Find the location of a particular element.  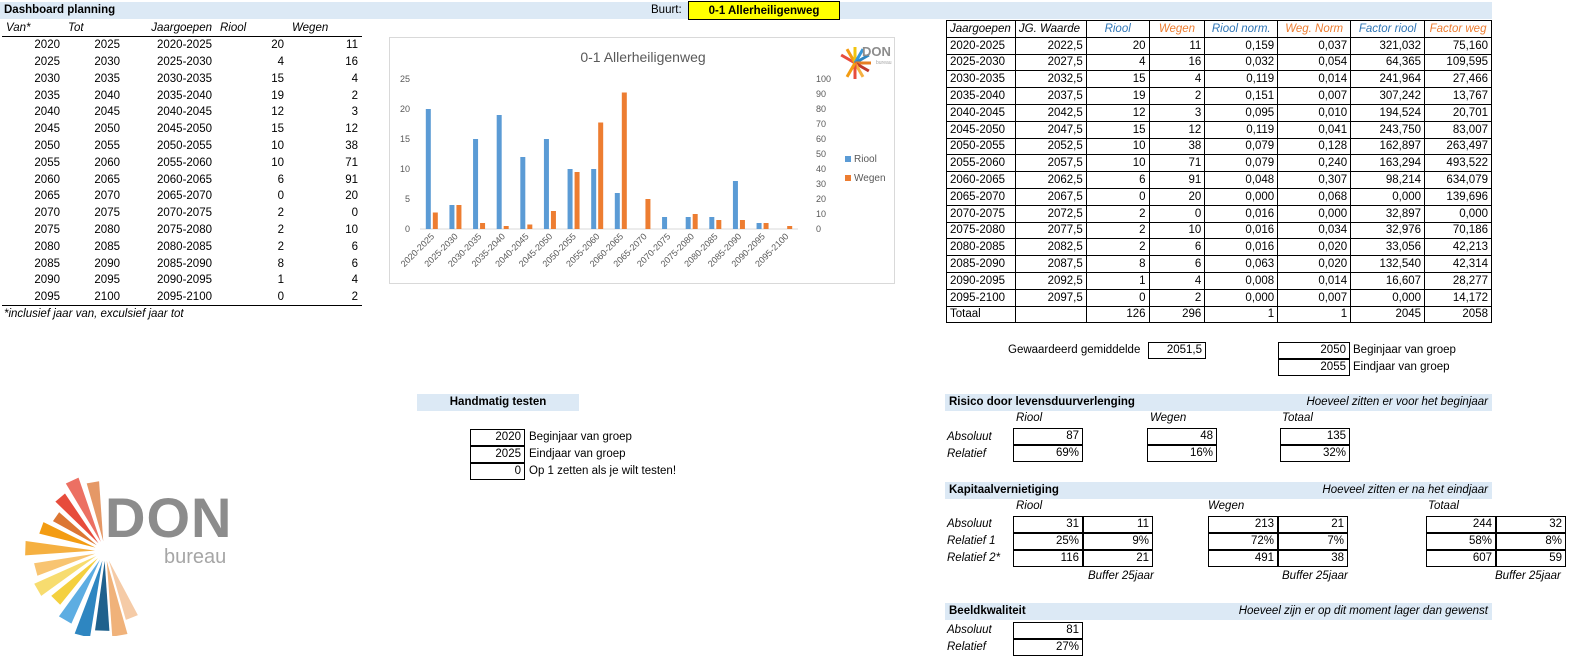

kapitaal-totaal-value: 244 is located at coordinates (1461, 524).